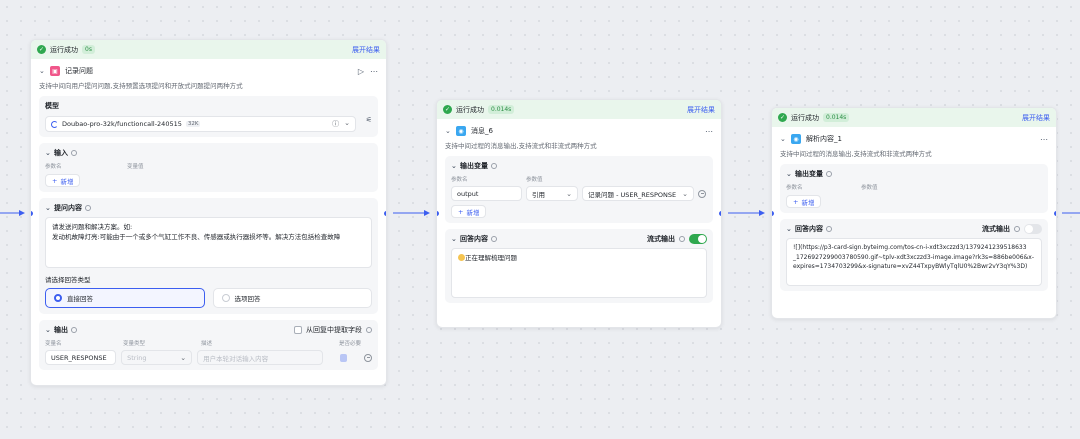 The width and height of the screenshot is (1080, 439). Describe the element at coordinates (207, 344) in the screenshot. I see `col-desc: 描述` at that location.